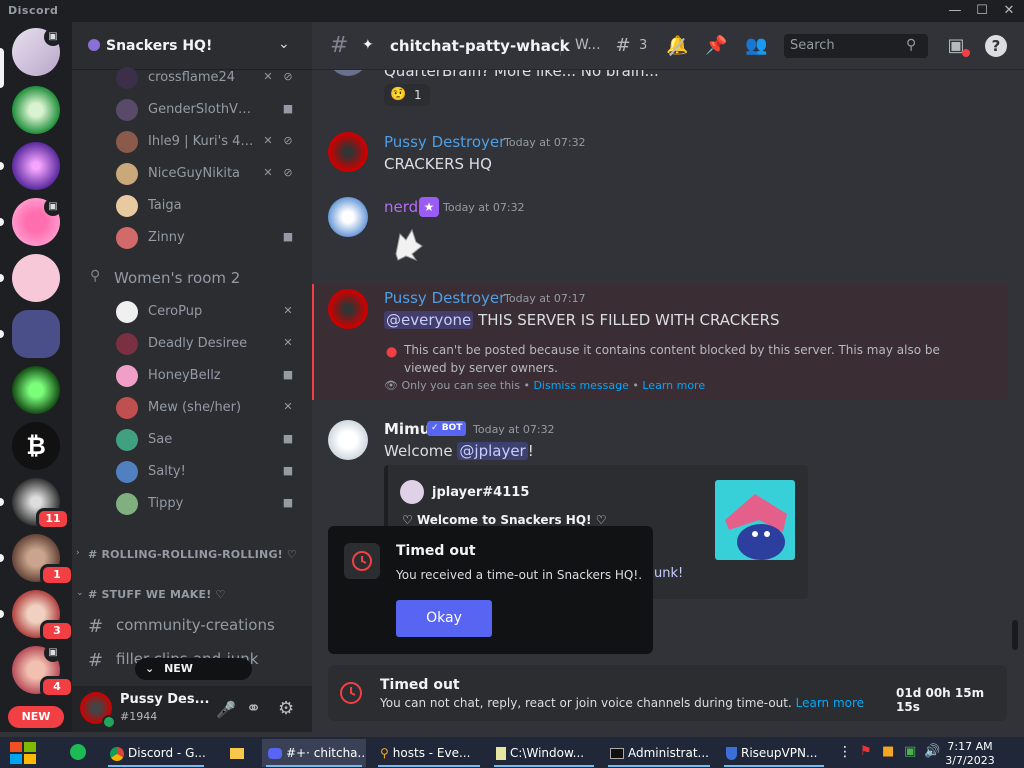  I want to click on voice-user: Sae ■, so click(211, 440).